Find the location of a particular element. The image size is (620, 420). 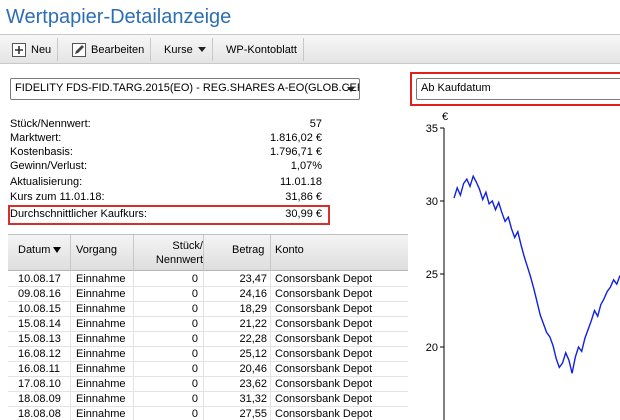

summary-row: Gewinn/Verlust: 1,07% is located at coordinates (166, 167).